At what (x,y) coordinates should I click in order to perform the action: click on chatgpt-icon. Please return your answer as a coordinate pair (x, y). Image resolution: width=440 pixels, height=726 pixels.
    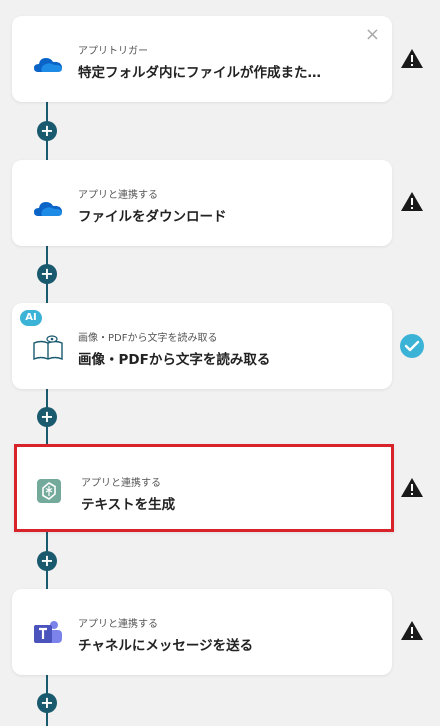
    Looking at the image, I should click on (49, 491).